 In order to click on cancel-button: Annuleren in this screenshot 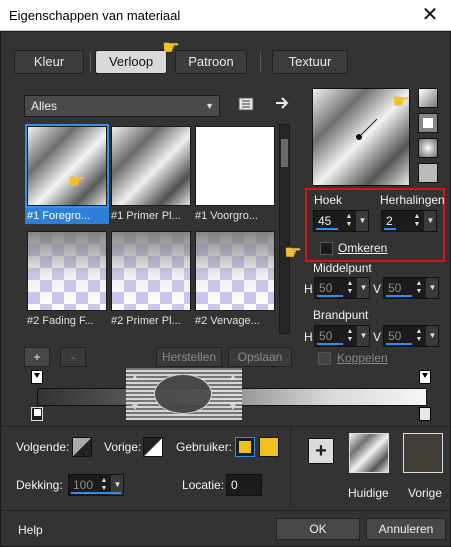, I will do `click(406, 529)`.